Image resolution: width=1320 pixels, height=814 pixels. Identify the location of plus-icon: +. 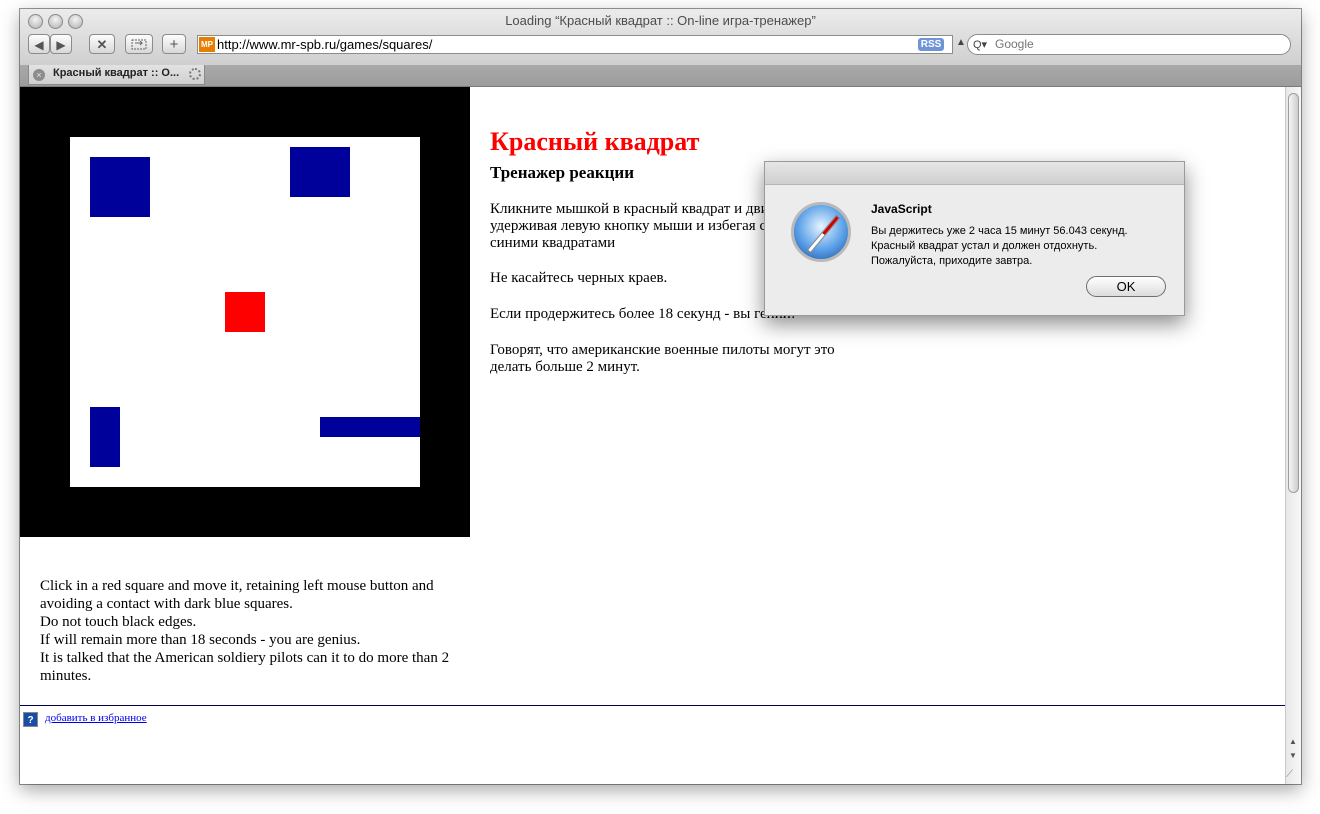
(174, 44).